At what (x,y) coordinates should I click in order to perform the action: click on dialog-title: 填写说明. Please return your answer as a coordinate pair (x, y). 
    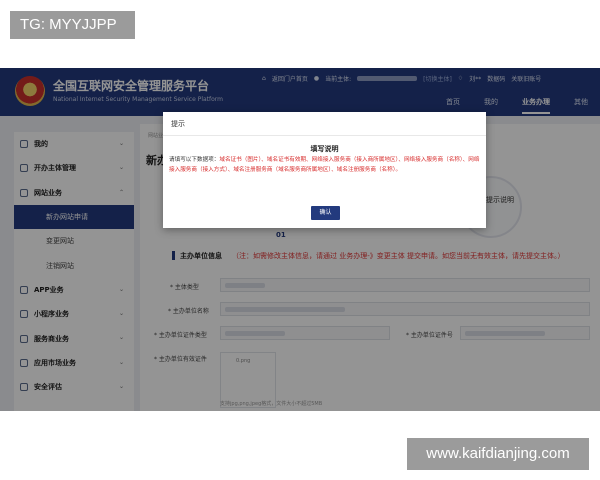
    Looking at the image, I should click on (324, 149).